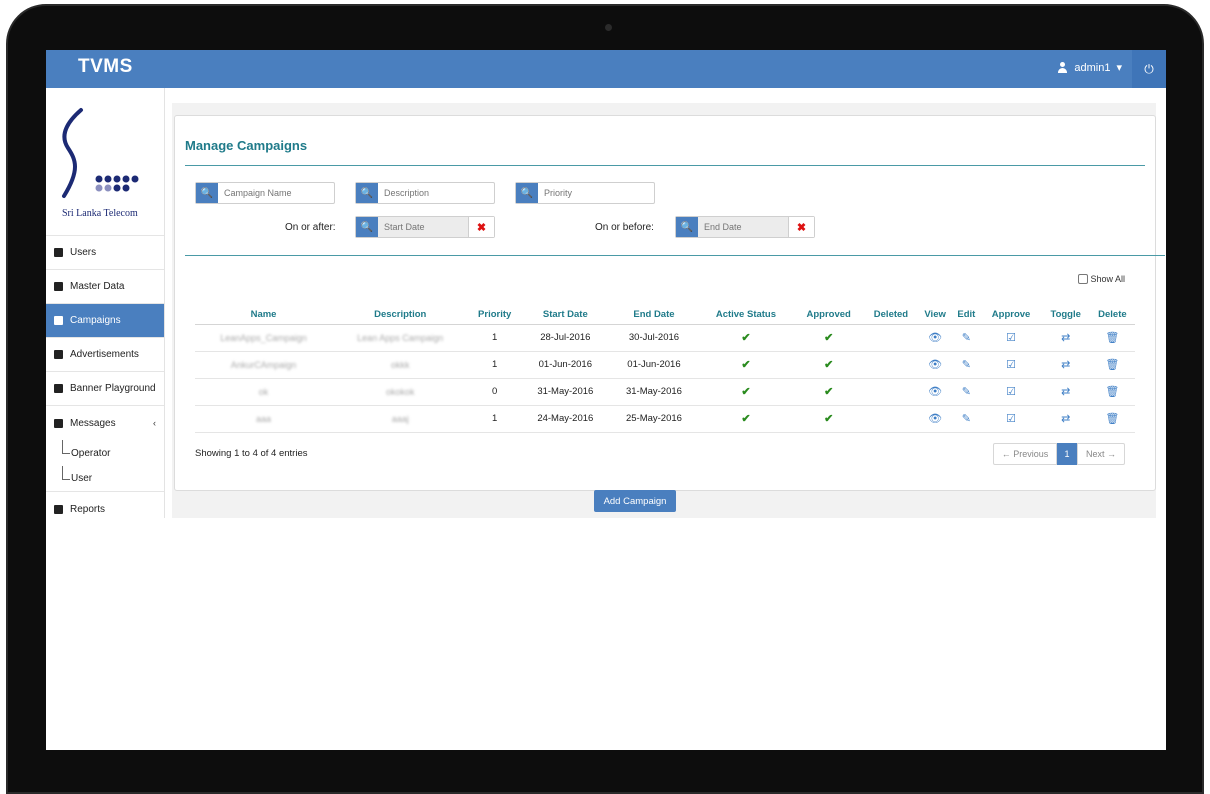 The width and height of the screenshot is (1210, 794). I want to click on column-header: End Date, so click(654, 315).